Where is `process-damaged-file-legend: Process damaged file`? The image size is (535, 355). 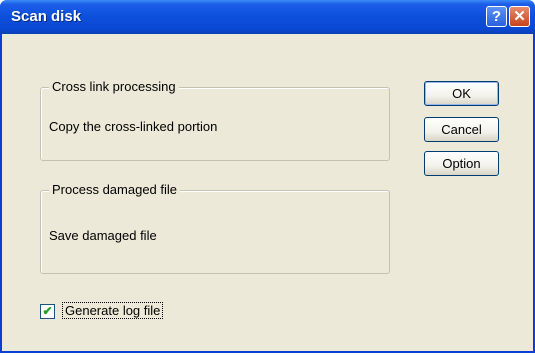 process-damaged-file-legend: Process damaged file is located at coordinates (115, 189).